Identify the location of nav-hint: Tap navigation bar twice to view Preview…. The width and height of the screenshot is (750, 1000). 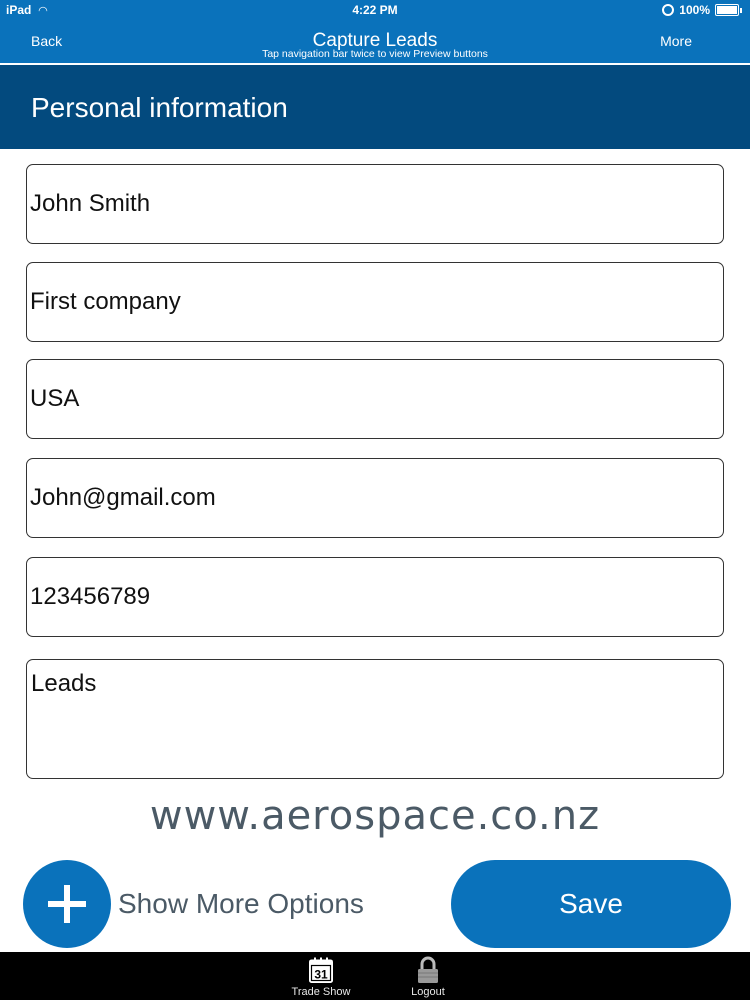
(375, 54).